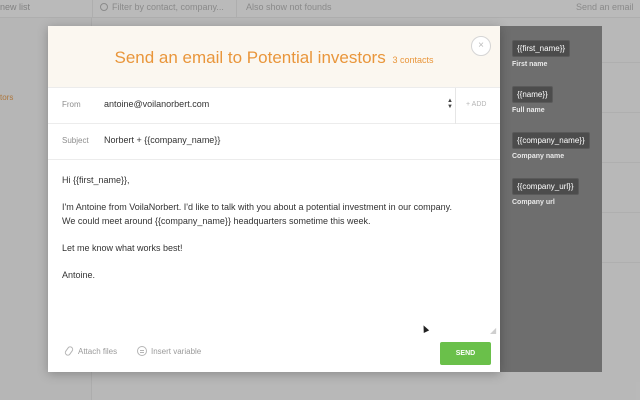  I want to click on variable-tag: {{company_url}}, so click(545, 186).